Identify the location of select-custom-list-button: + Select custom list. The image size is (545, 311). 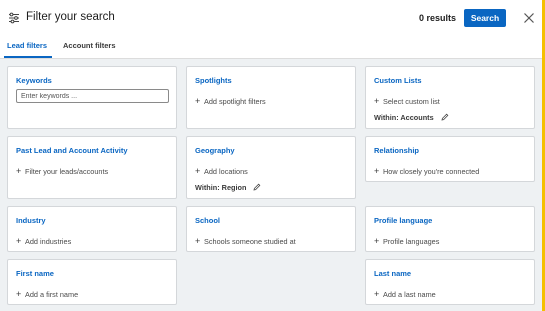
(407, 101).